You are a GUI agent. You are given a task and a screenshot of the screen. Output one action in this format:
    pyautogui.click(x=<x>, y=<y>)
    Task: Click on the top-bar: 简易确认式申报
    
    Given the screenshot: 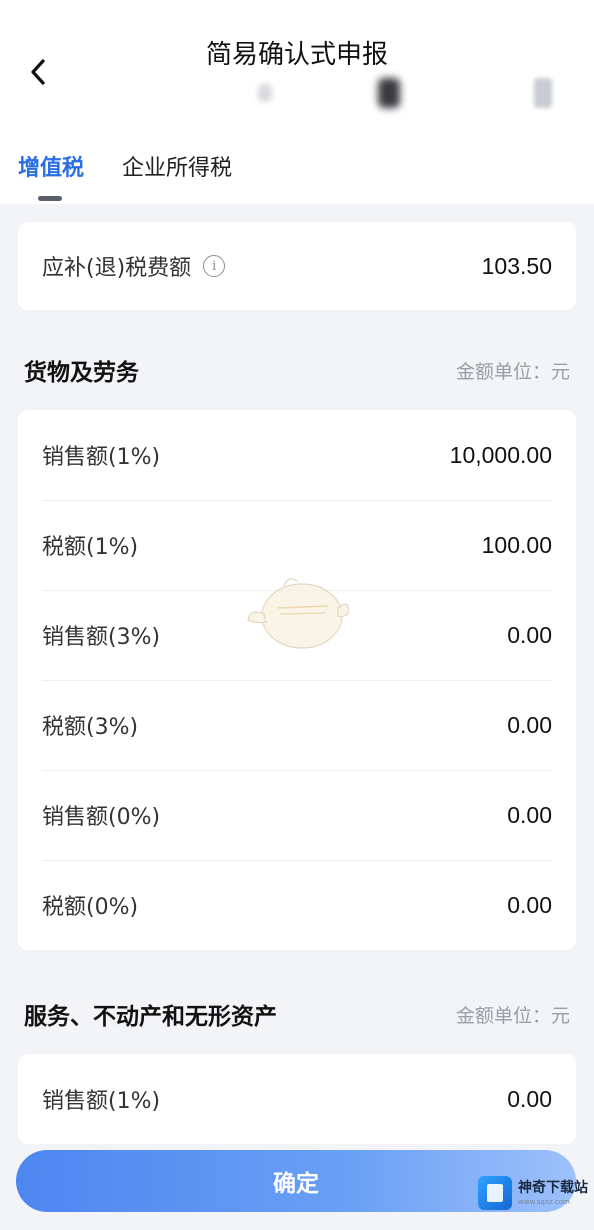 What is the action you would take?
    pyautogui.click(x=297, y=64)
    